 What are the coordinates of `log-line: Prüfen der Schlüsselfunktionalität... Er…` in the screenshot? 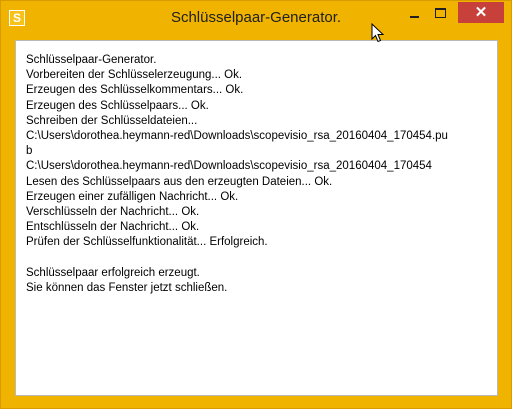 It's located at (147, 242).